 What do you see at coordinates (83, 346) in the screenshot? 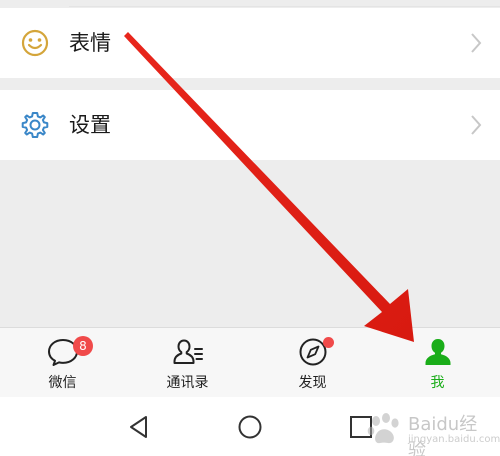
I see `unread-badge: 8` at bounding box center [83, 346].